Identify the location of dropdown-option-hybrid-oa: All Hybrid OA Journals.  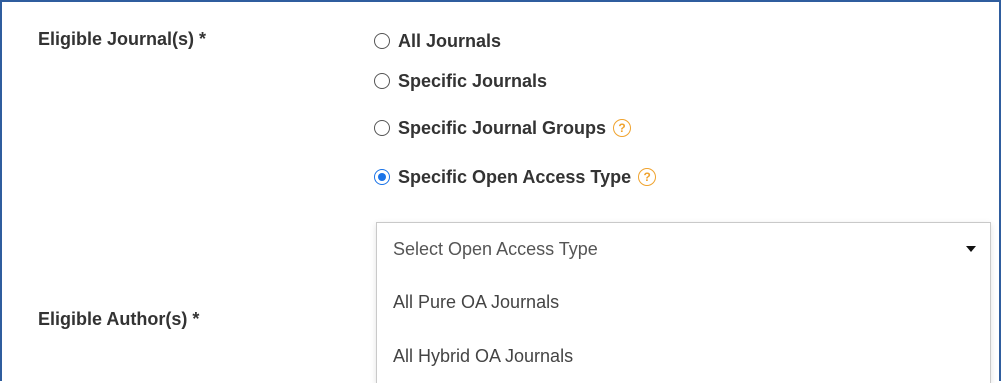
(683, 356).